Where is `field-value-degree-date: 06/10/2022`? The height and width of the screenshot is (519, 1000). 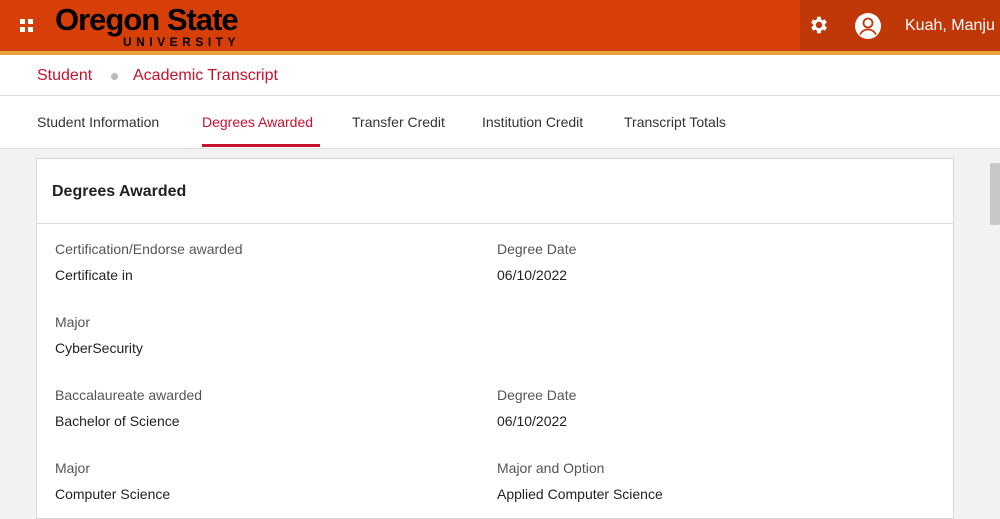 field-value-degree-date: 06/10/2022 is located at coordinates (532, 275).